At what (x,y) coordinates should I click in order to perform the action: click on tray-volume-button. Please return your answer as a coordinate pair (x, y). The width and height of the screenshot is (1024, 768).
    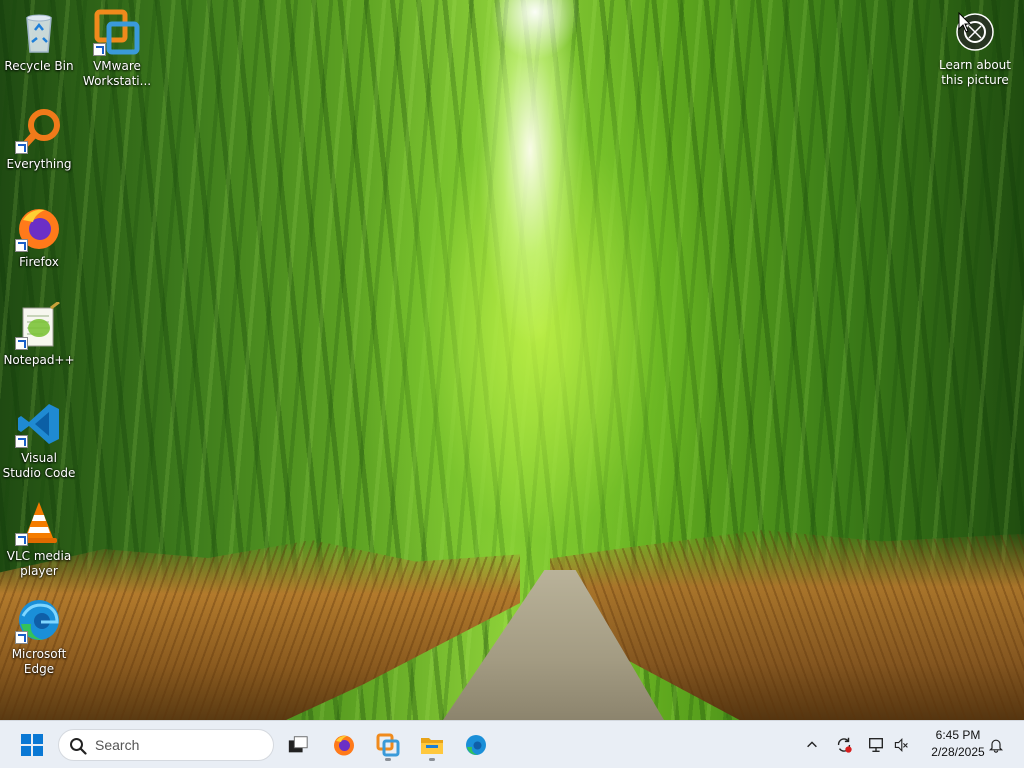
    Looking at the image, I should click on (901, 745).